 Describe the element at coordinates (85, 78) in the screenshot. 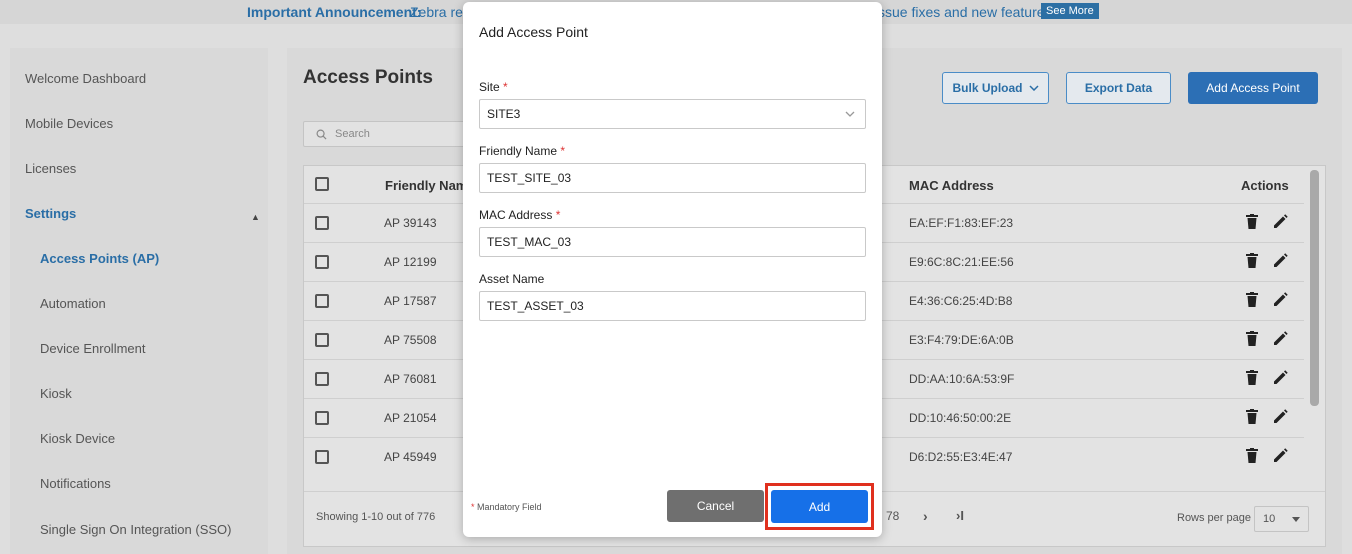

I see `sidebar-item-welcome-dashboard: Welcome Dashboard` at that location.